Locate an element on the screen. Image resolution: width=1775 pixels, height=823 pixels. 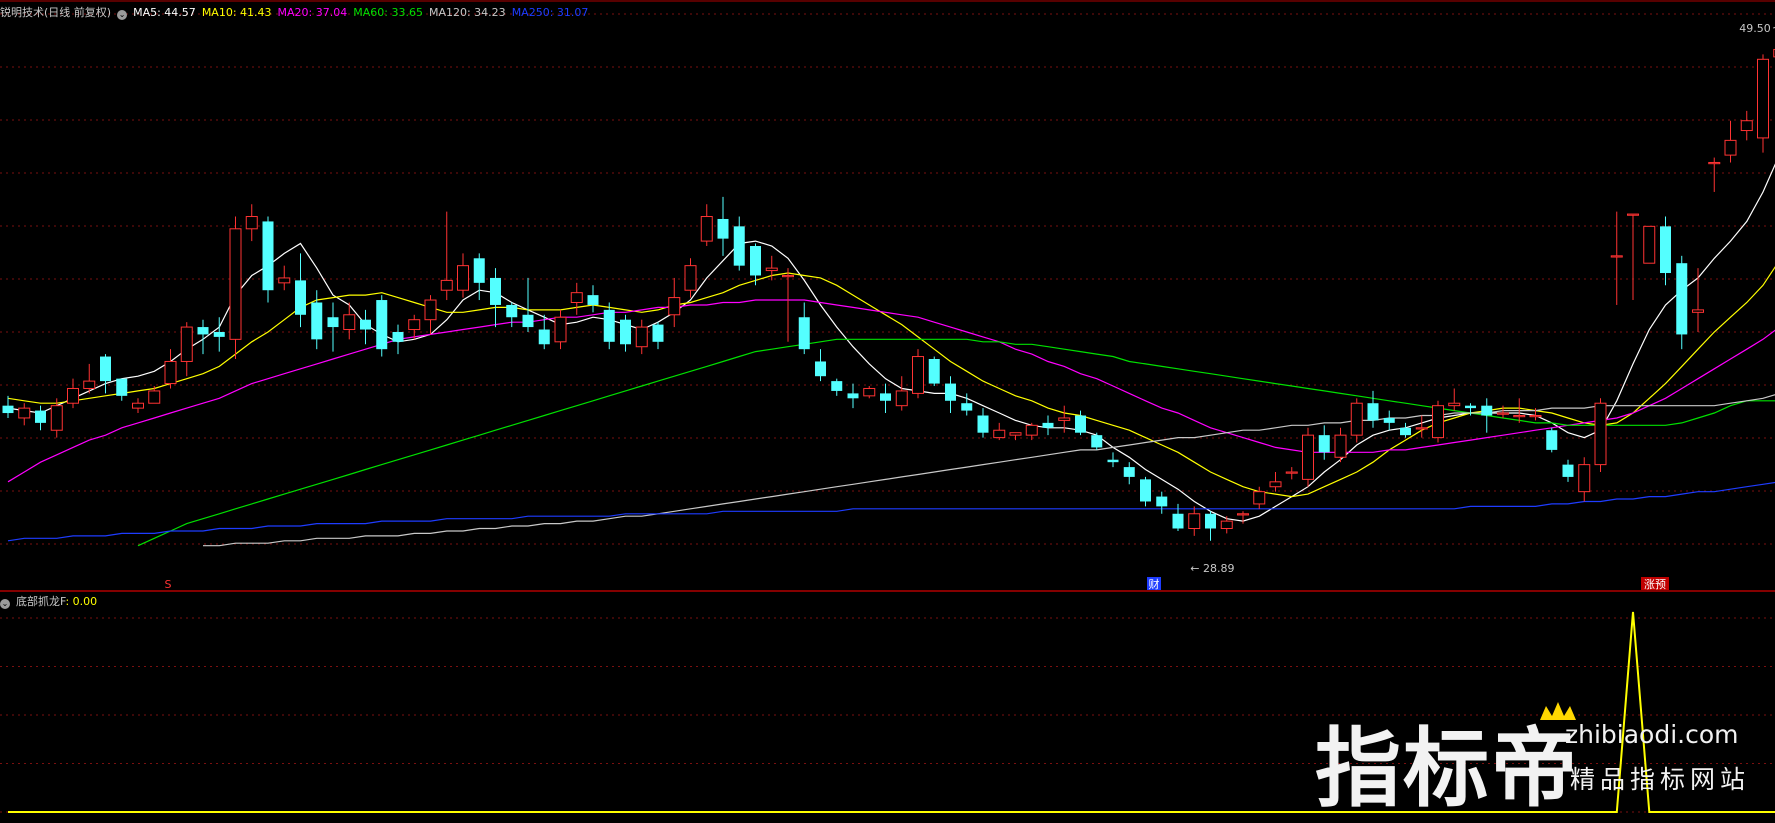
ma250-line is located at coordinates (891, 511).